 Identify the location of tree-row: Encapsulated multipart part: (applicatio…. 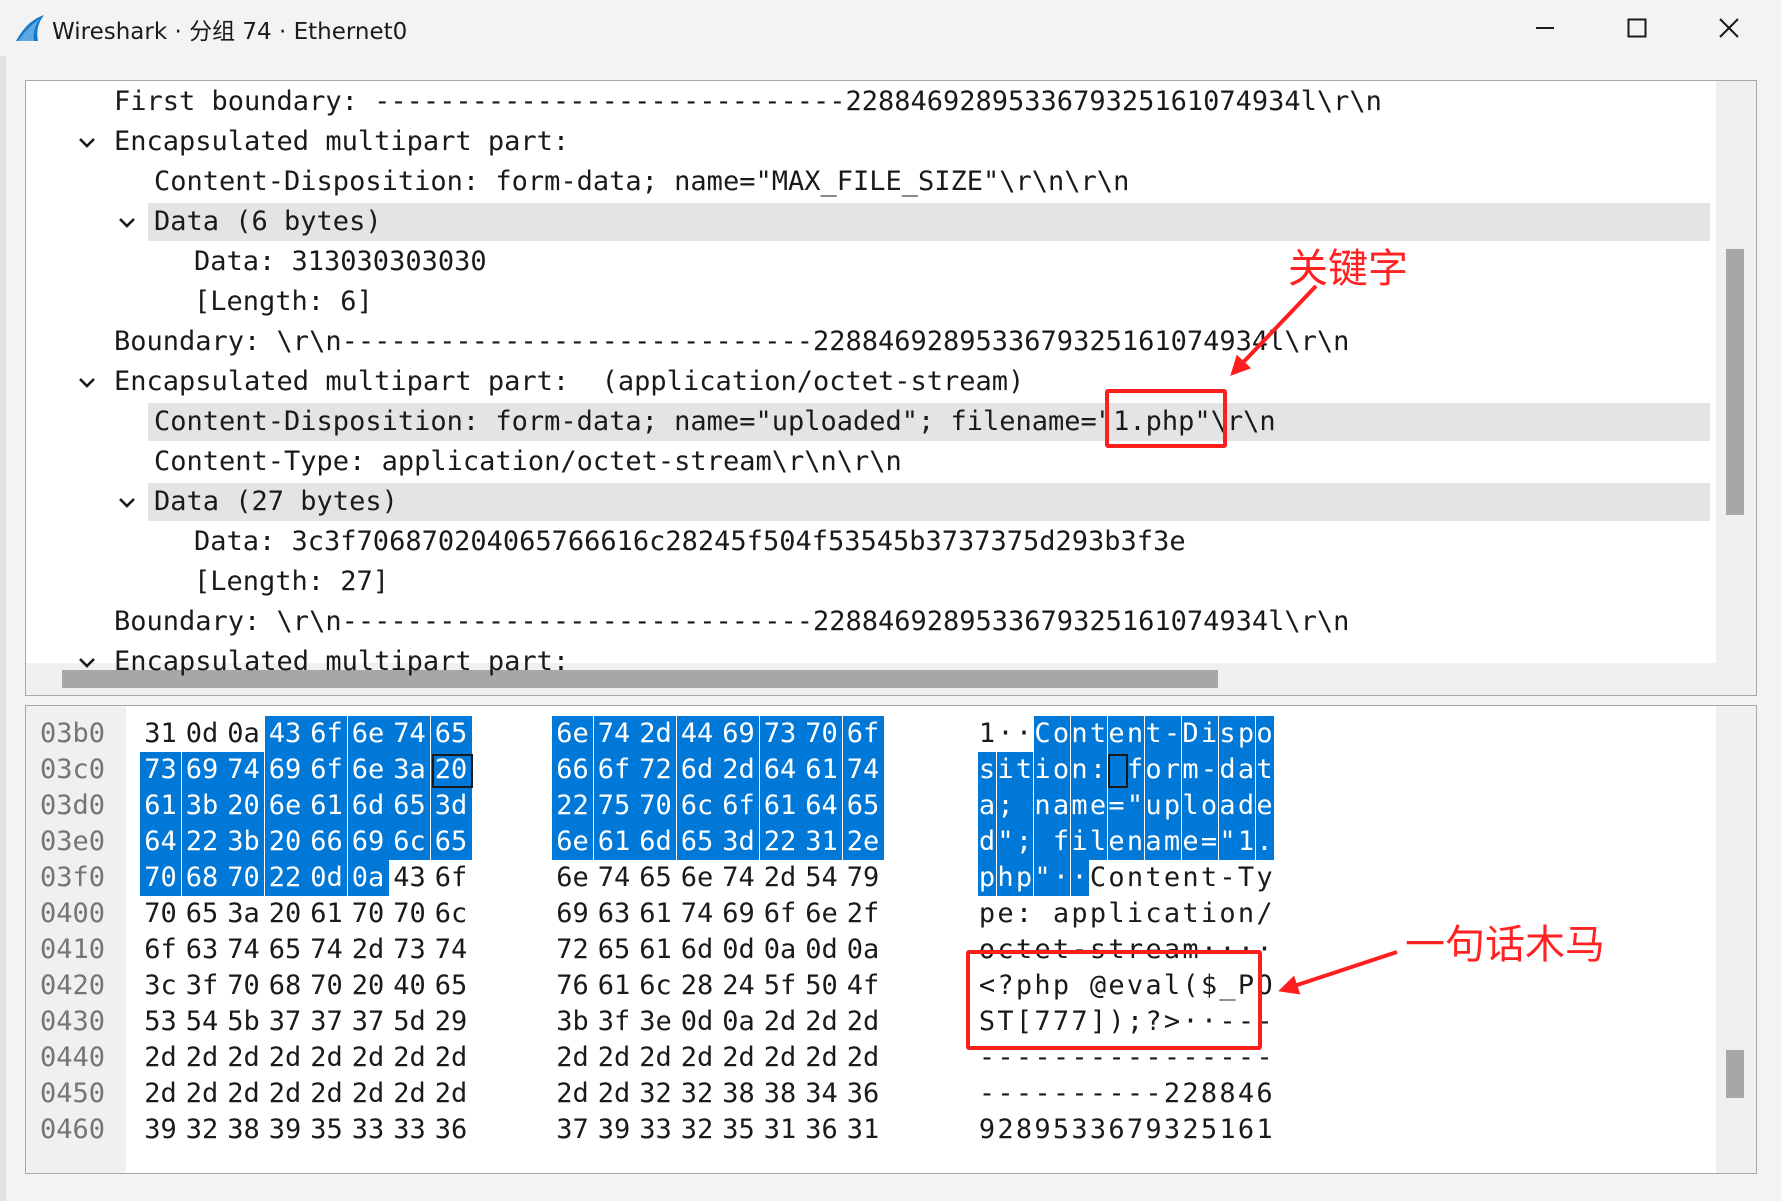
(569, 382).